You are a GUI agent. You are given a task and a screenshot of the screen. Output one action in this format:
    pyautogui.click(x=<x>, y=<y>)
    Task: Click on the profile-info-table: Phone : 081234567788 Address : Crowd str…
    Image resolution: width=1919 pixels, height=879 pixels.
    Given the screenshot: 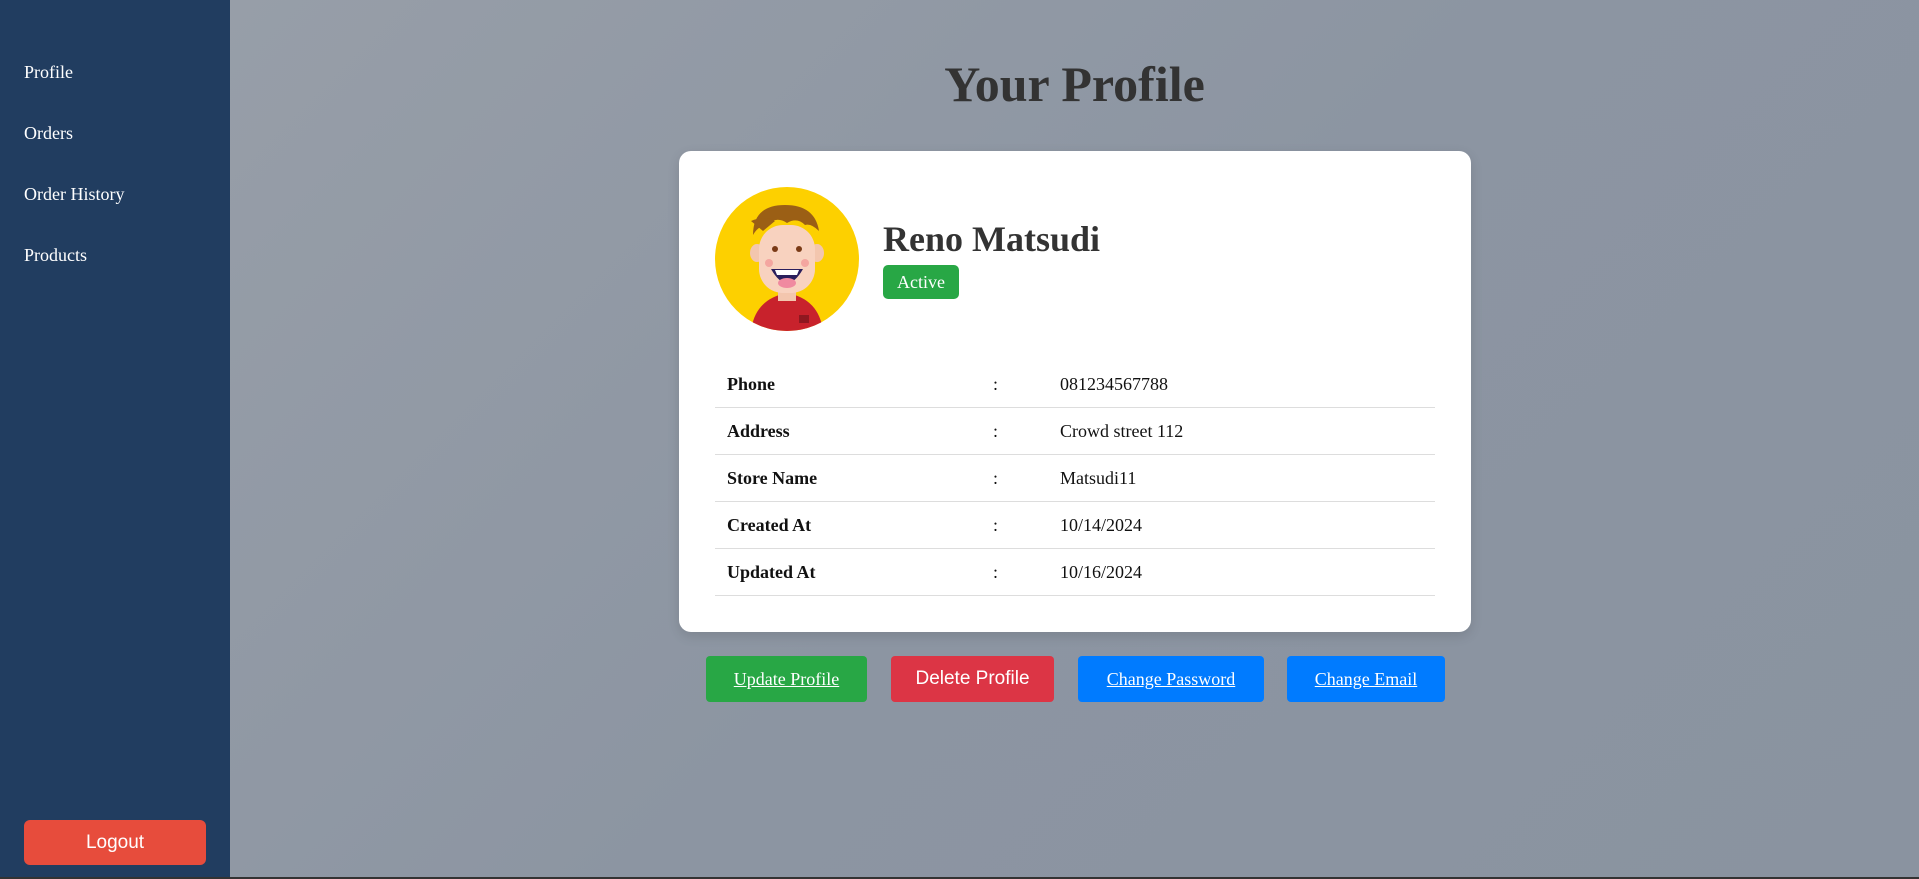 What is the action you would take?
    pyautogui.click(x=1075, y=478)
    